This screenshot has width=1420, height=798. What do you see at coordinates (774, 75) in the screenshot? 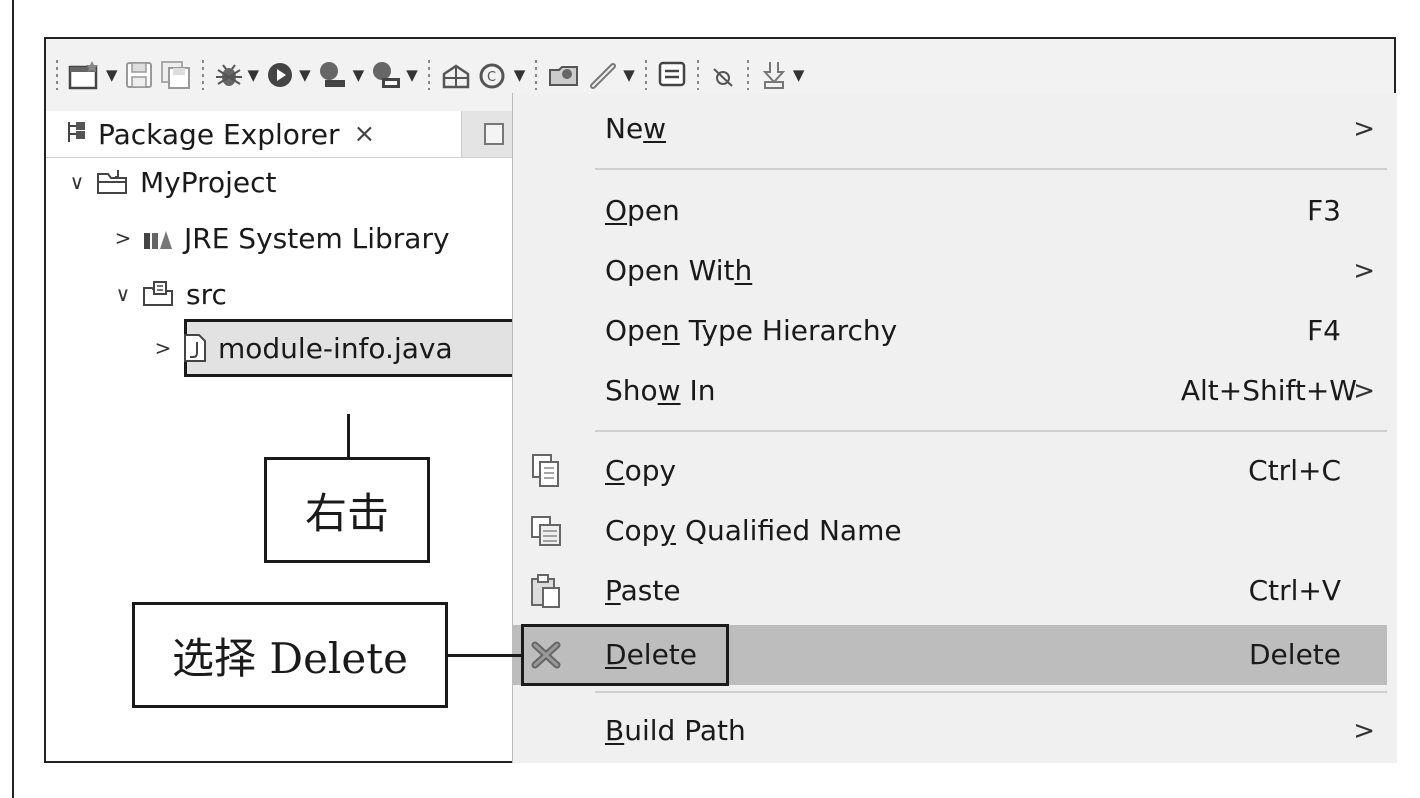
I see `next-annotation-icon` at bounding box center [774, 75].